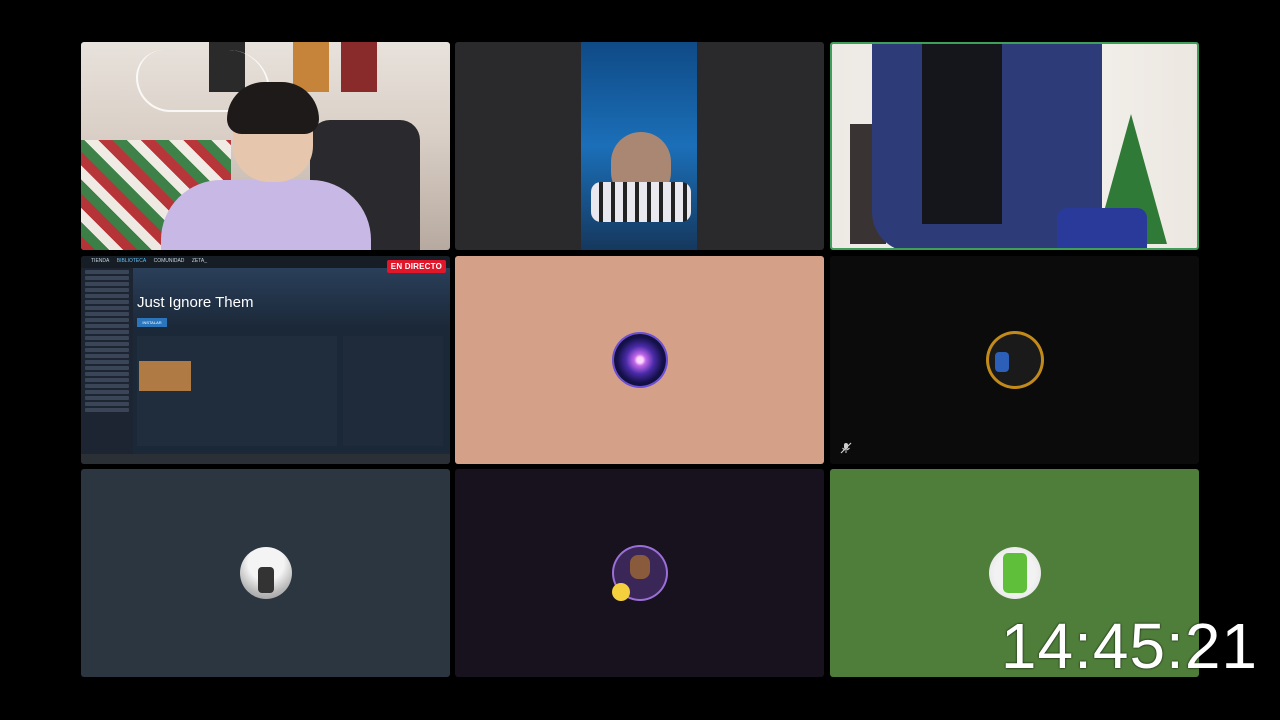 This screenshot has width=1280, height=720. I want to click on shared-tab: ZETA_, so click(199, 261).